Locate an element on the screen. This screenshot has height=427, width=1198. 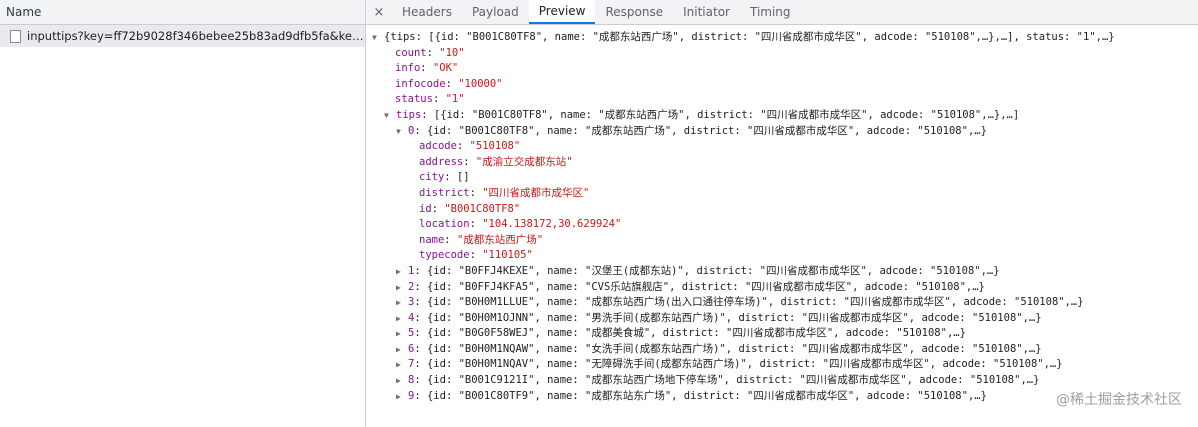
field-key: infocode is located at coordinates (420, 83).